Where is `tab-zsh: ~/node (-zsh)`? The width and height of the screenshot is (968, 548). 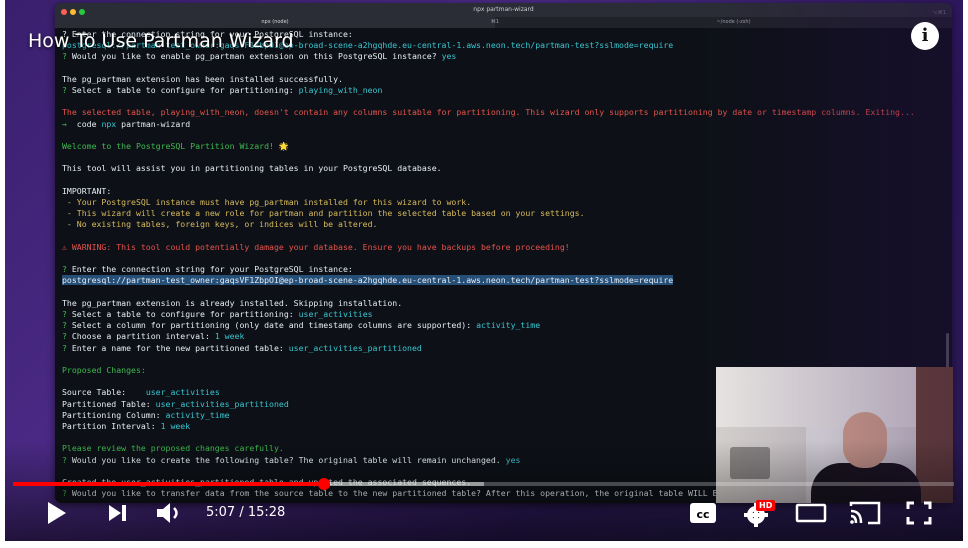
tab-zsh: ~/node (-zsh) is located at coordinates (733, 22).